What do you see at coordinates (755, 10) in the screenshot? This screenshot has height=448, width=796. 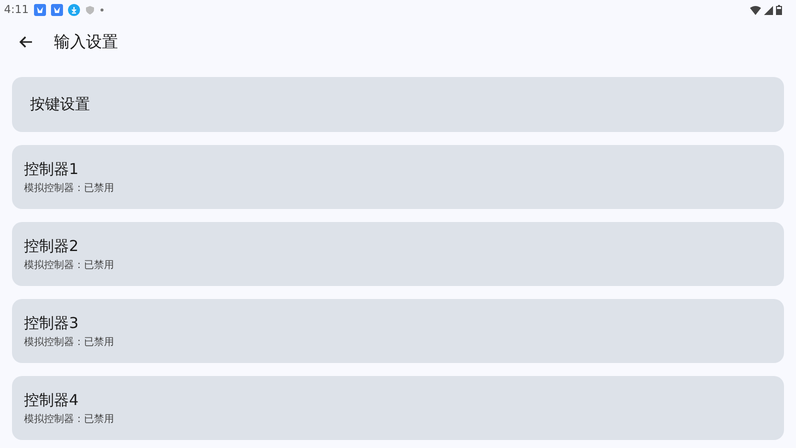 I see `wifi-icon` at bounding box center [755, 10].